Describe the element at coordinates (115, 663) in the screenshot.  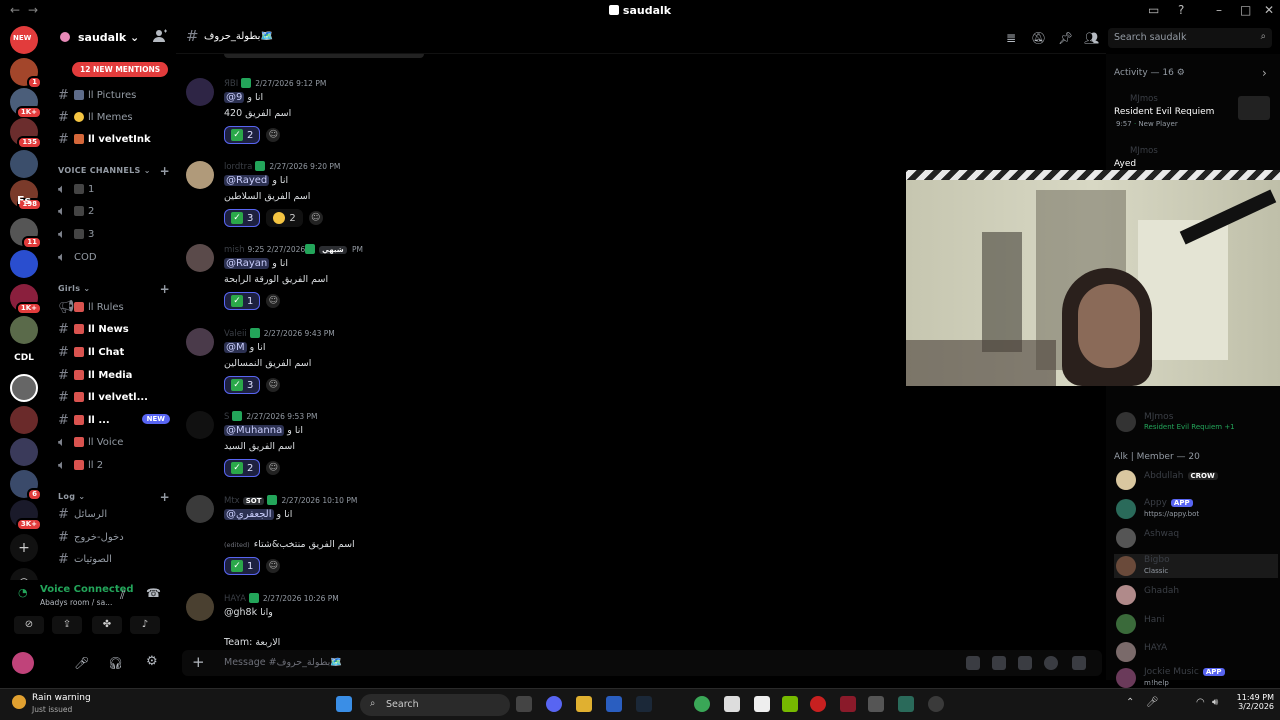
I see `headphones-icon: 🎧︎` at that location.